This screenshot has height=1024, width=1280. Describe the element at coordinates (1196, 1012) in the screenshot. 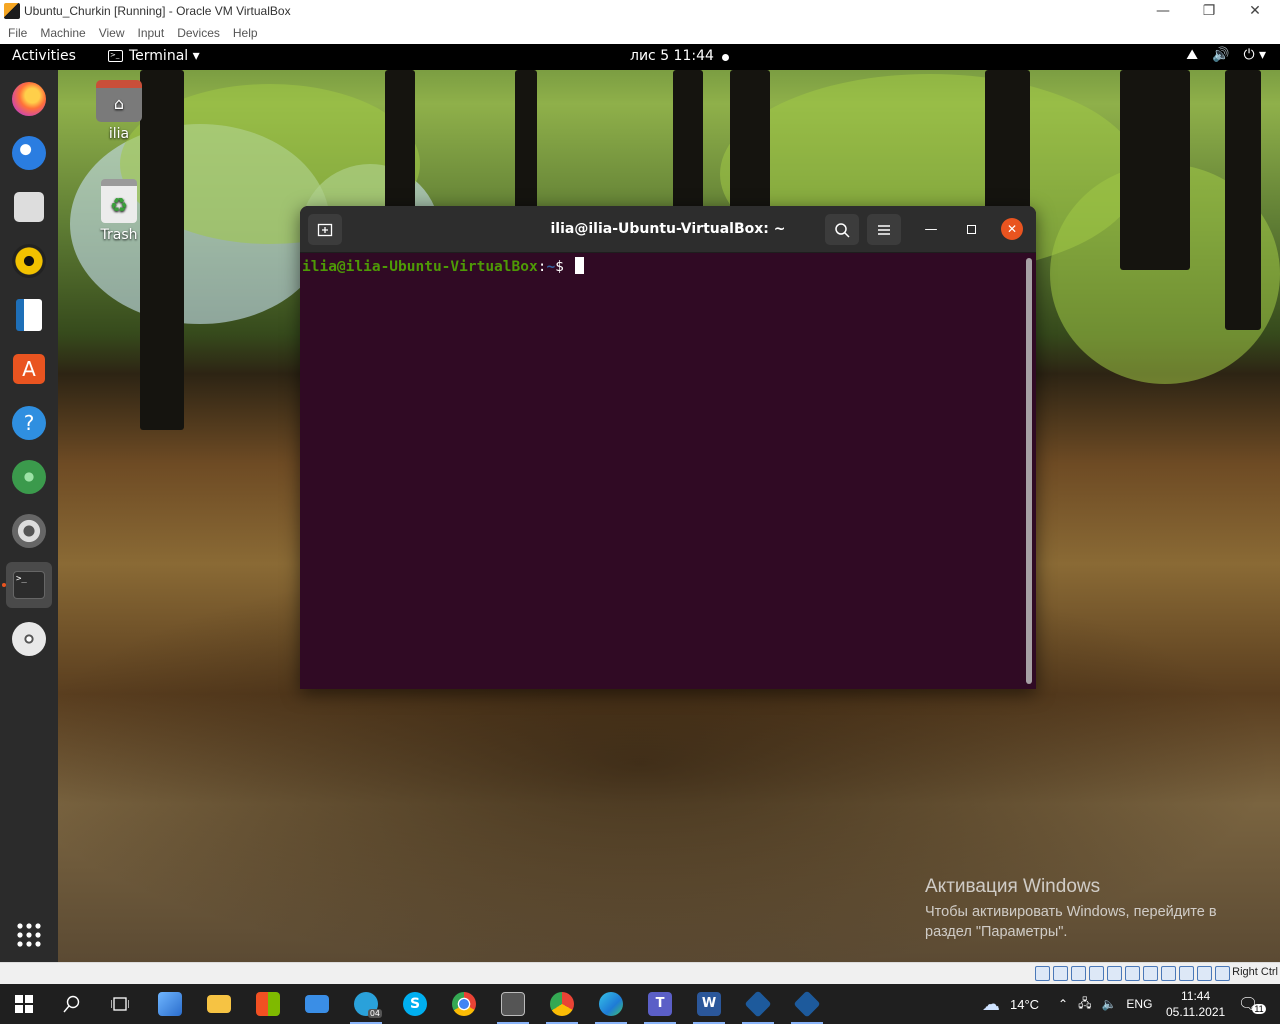

I see `taskbar-date: 05.11.2021` at that location.